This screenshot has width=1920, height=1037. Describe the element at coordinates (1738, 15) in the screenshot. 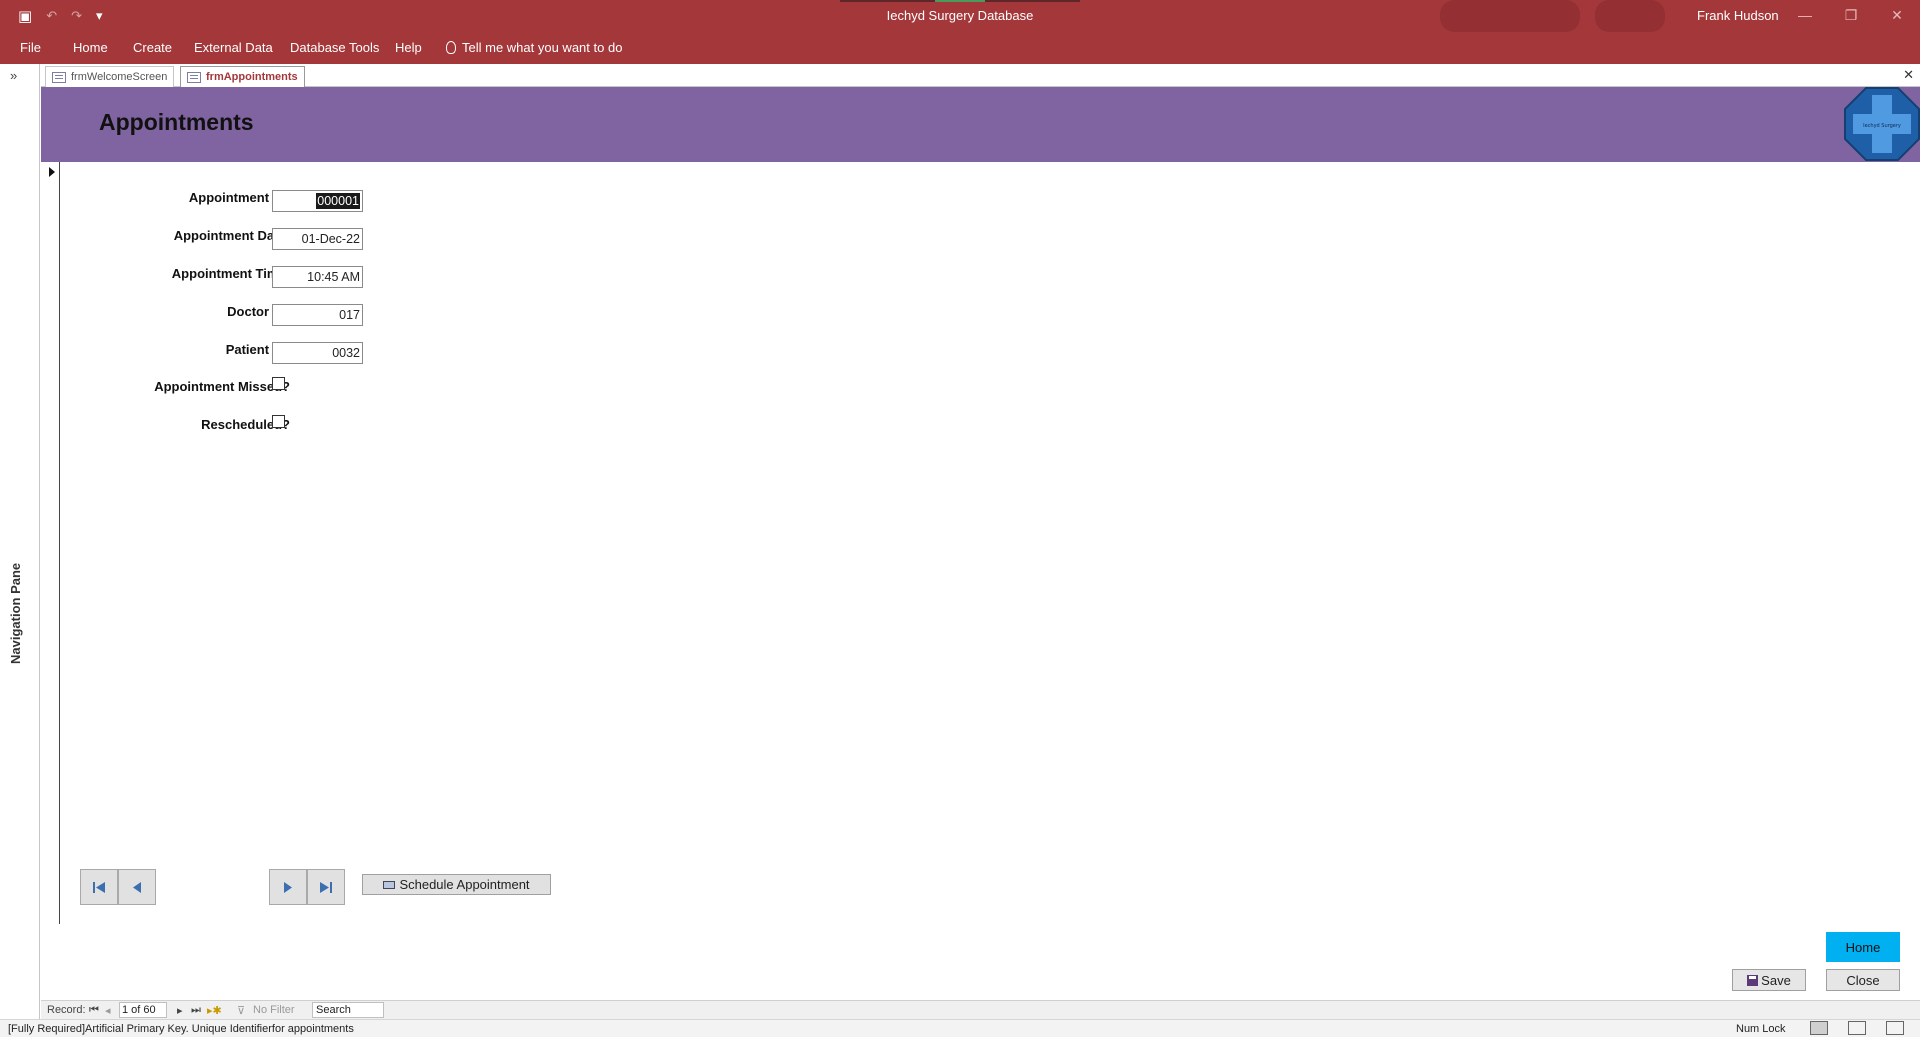

I see `user-name: Frank Hudson` at that location.